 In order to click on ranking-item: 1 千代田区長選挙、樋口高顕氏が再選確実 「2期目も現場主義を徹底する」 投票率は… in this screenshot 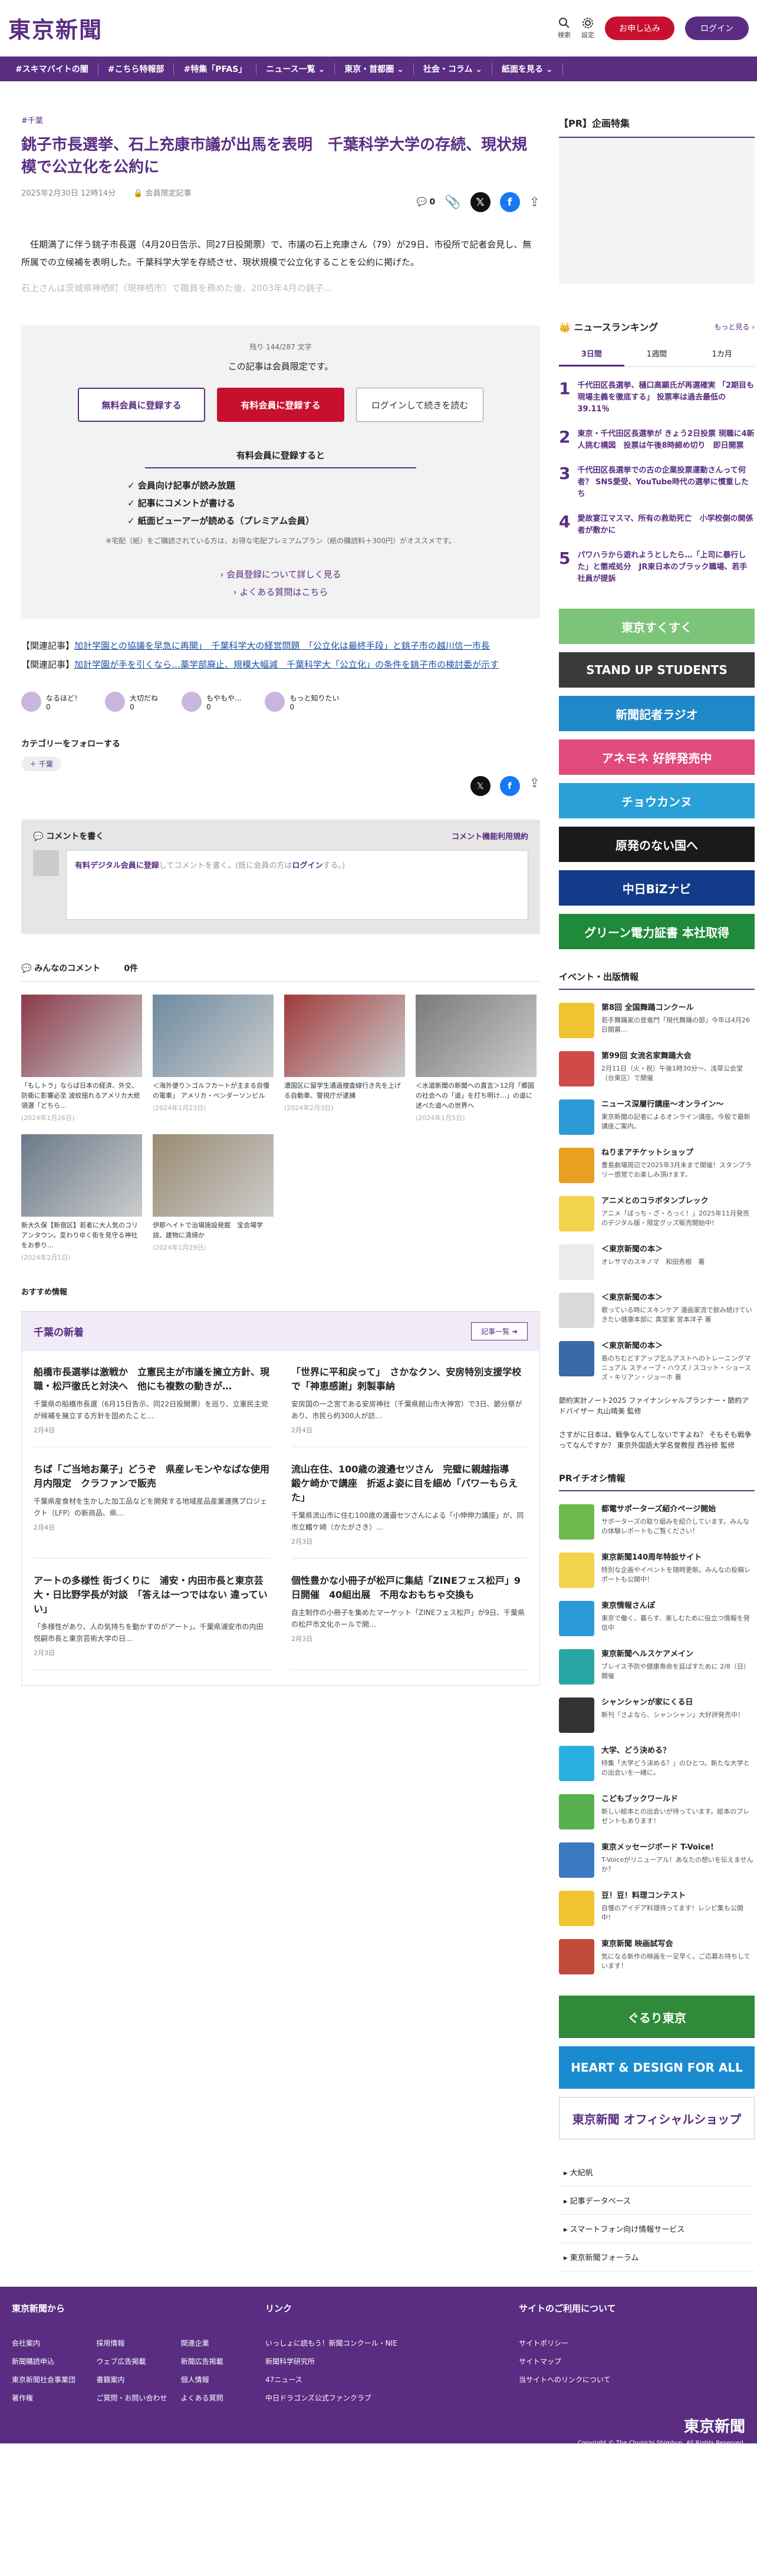, I will do `click(657, 397)`.